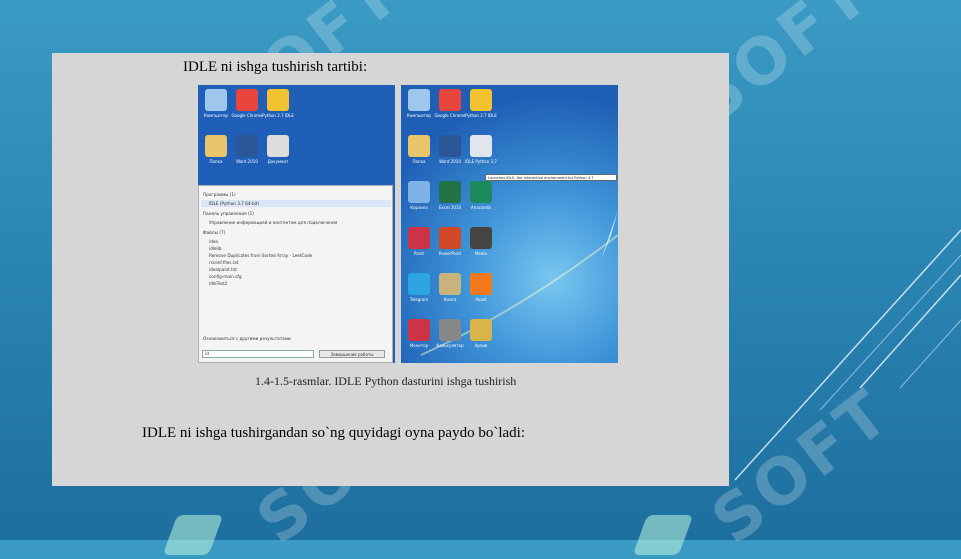  I want to click on program-item-idle: IDLE (Python 3.7 64-bit), so click(234, 203).